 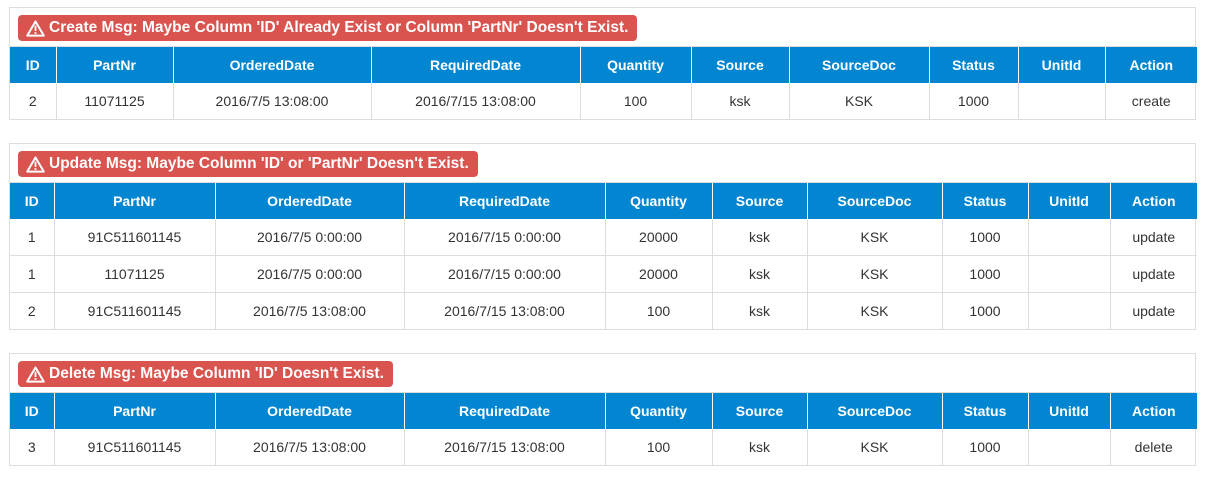 What do you see at coordinates (1153, 447) in the screenshot?
I see `cell-action: delete` at bounding box center [1153, 447].